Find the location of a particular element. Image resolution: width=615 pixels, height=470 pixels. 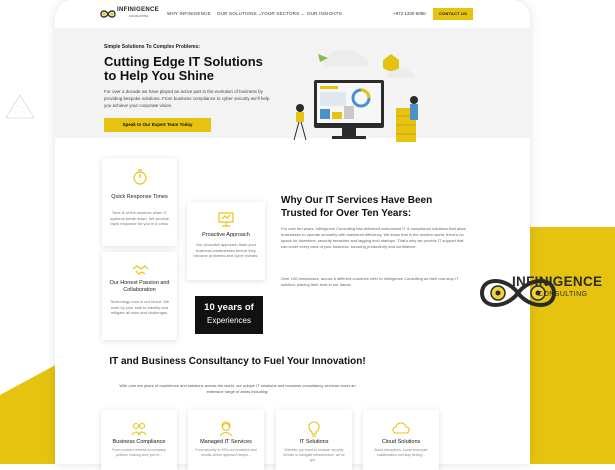

hero-illustration is located at coordinates (355, 95).